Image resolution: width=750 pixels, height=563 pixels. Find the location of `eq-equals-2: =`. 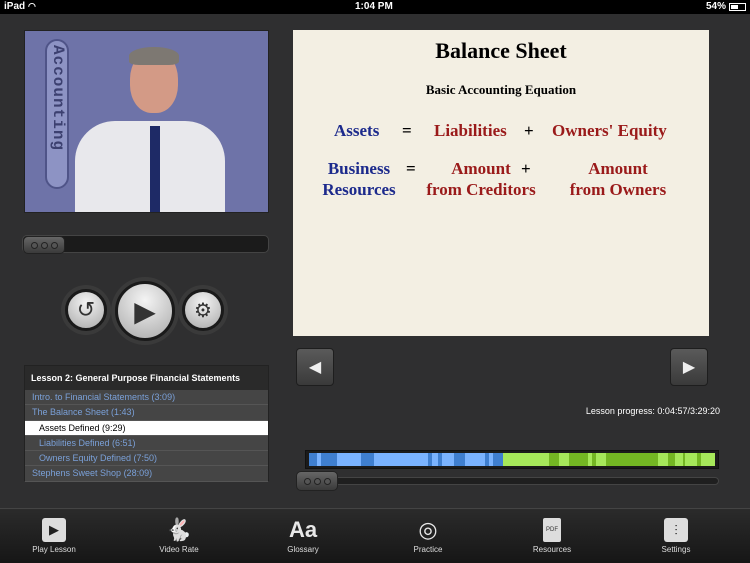

eq-equals-2: = is located at coordinates (411, 168).